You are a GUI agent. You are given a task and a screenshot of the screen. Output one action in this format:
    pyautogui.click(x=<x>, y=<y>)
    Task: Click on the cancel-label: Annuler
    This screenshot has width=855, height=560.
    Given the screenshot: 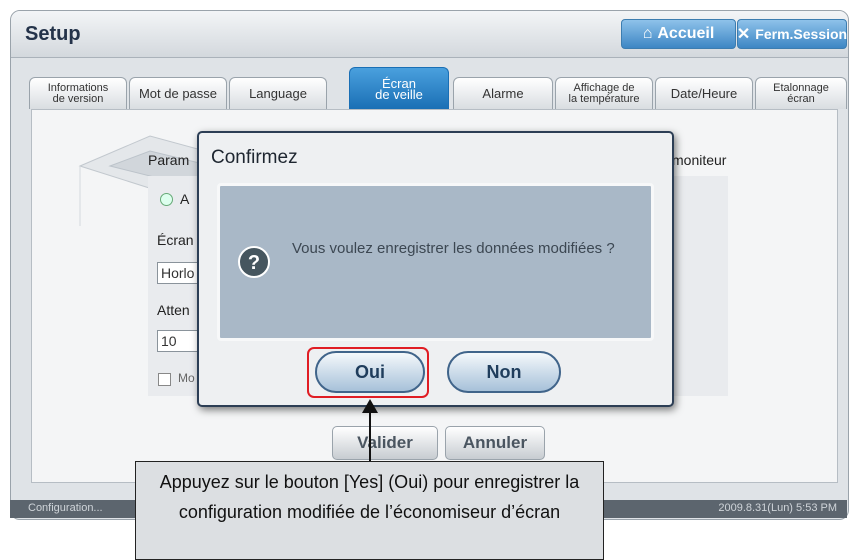 What is the action you would take?
    pyautogui.click(x=495, y=442)
    